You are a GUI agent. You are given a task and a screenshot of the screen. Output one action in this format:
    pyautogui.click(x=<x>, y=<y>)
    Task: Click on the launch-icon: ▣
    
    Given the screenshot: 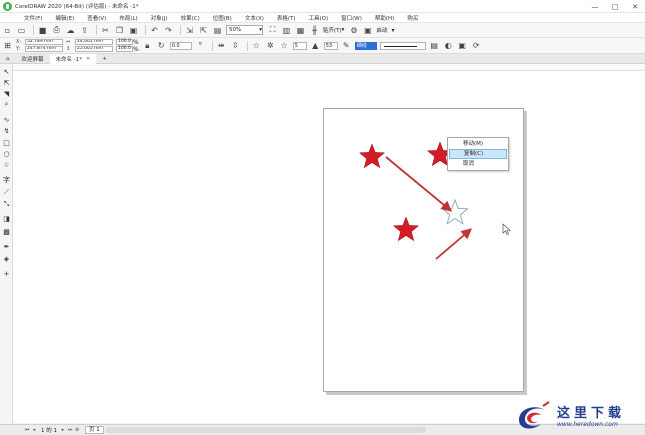 What is the action you would take?
    pyautogui.click(x=367, y=30)
    